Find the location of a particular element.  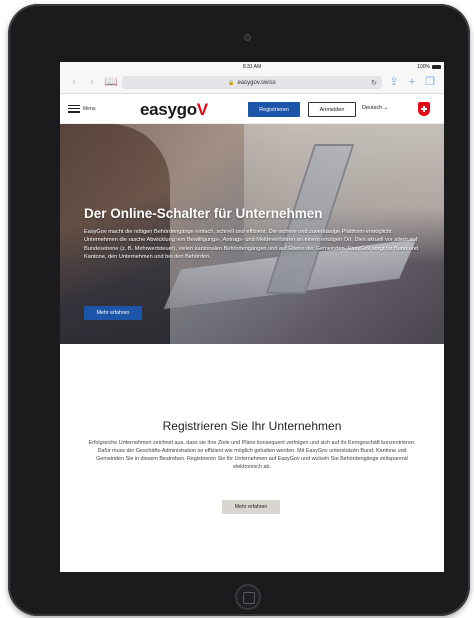

easygov-logo: easygoV is located at coordinates (174, 110).